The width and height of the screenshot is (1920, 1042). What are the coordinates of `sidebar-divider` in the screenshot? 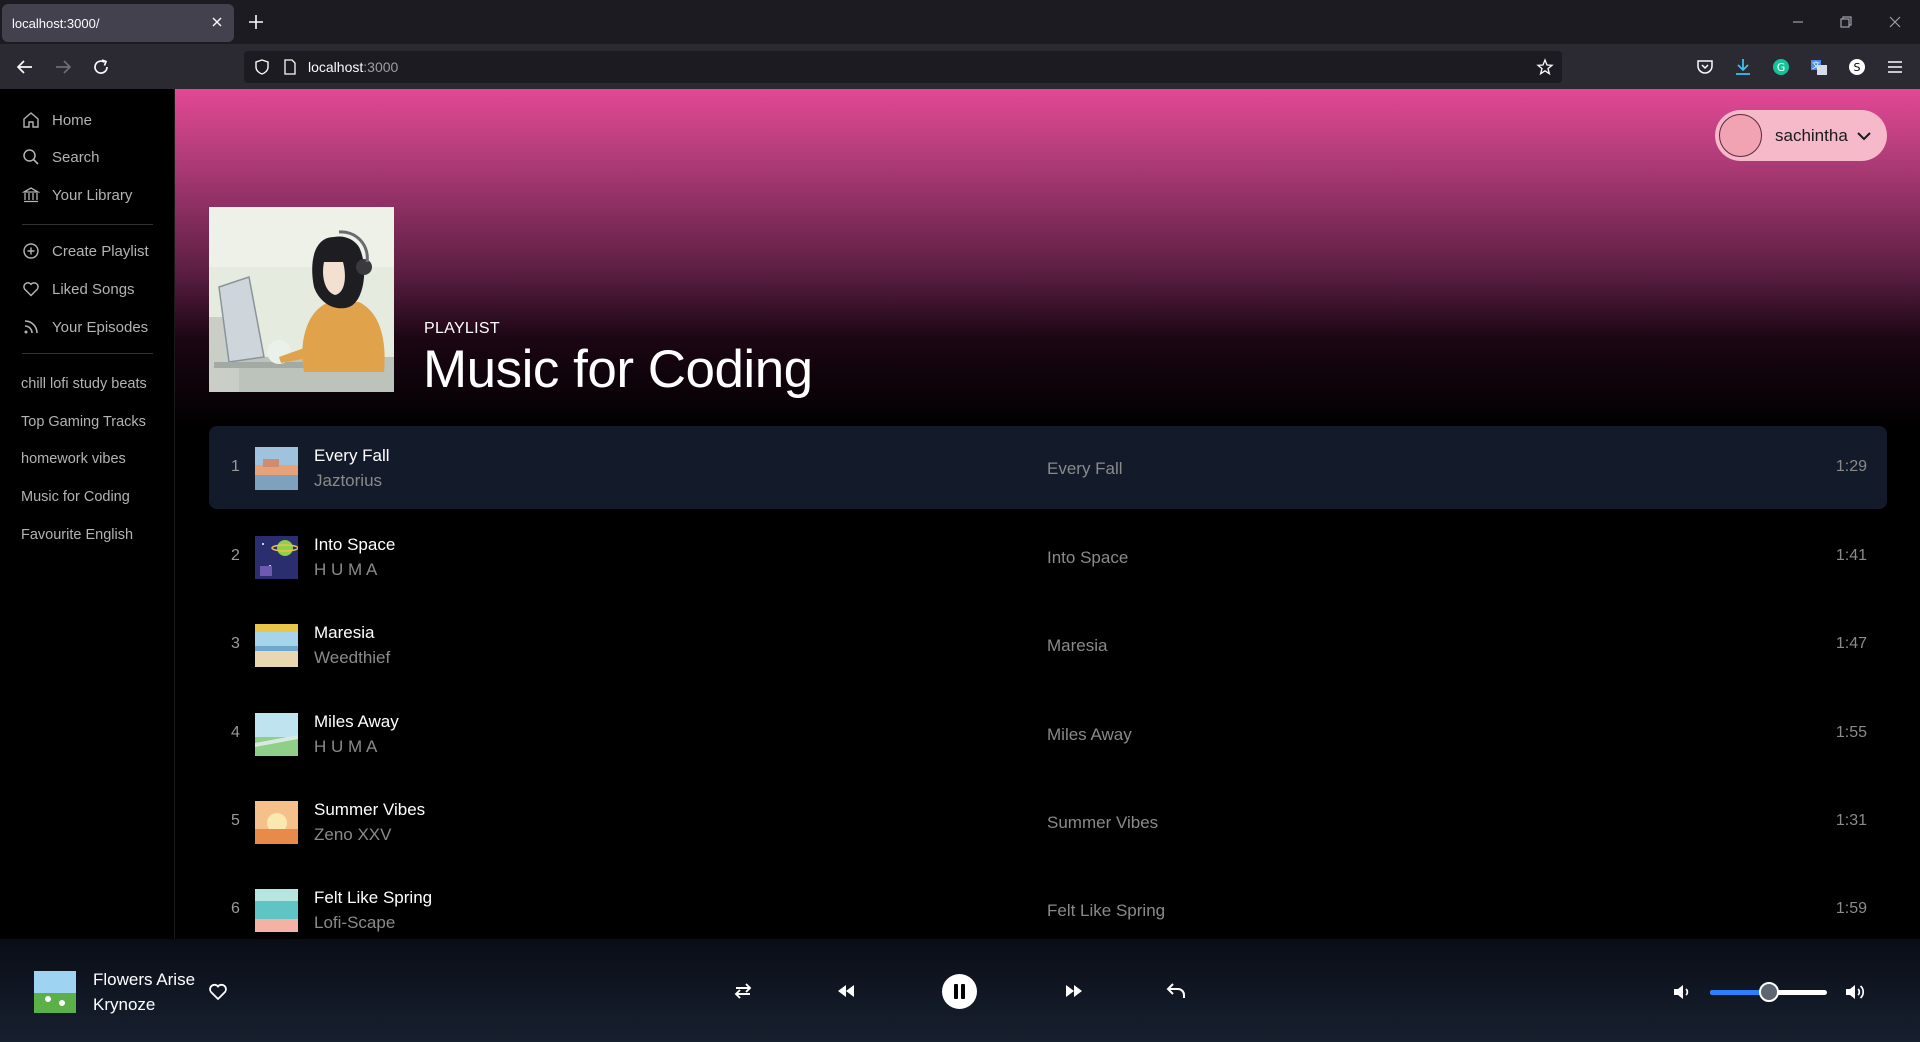 It's located at (87, 353).